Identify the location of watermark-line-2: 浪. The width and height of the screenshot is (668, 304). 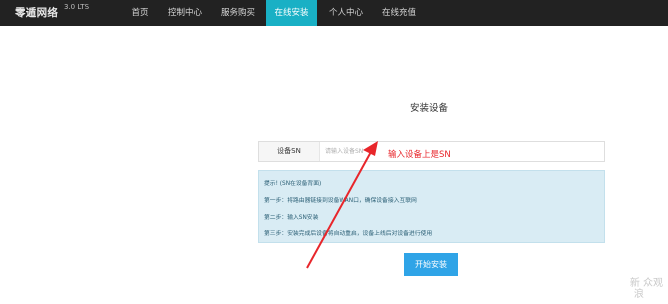
(638, 294).